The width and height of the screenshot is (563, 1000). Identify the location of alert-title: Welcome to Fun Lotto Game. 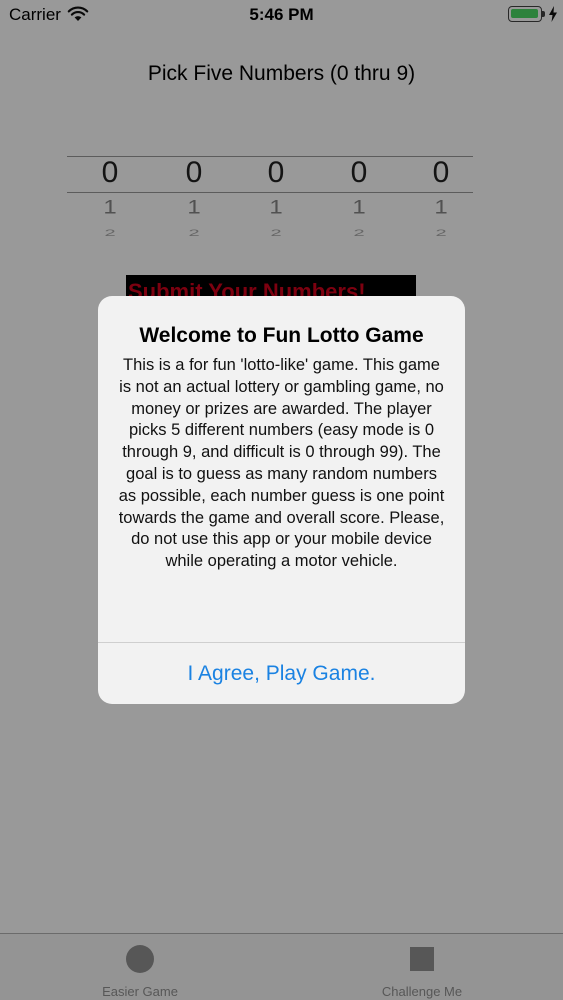
(281, 335).